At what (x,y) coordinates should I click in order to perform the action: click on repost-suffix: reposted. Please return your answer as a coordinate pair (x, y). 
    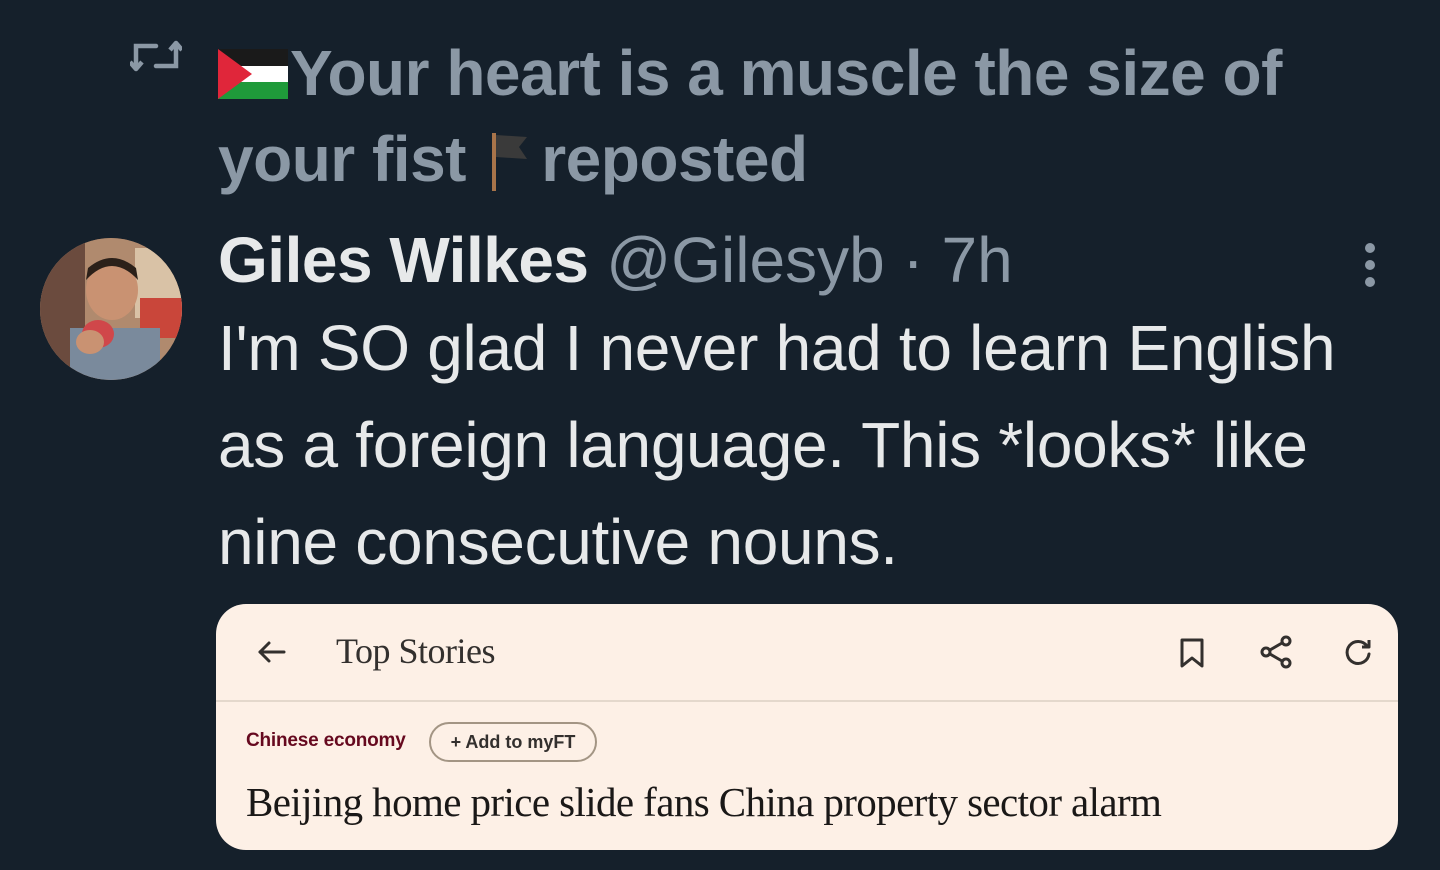
    Looking at the image, I should click on (674, 159).